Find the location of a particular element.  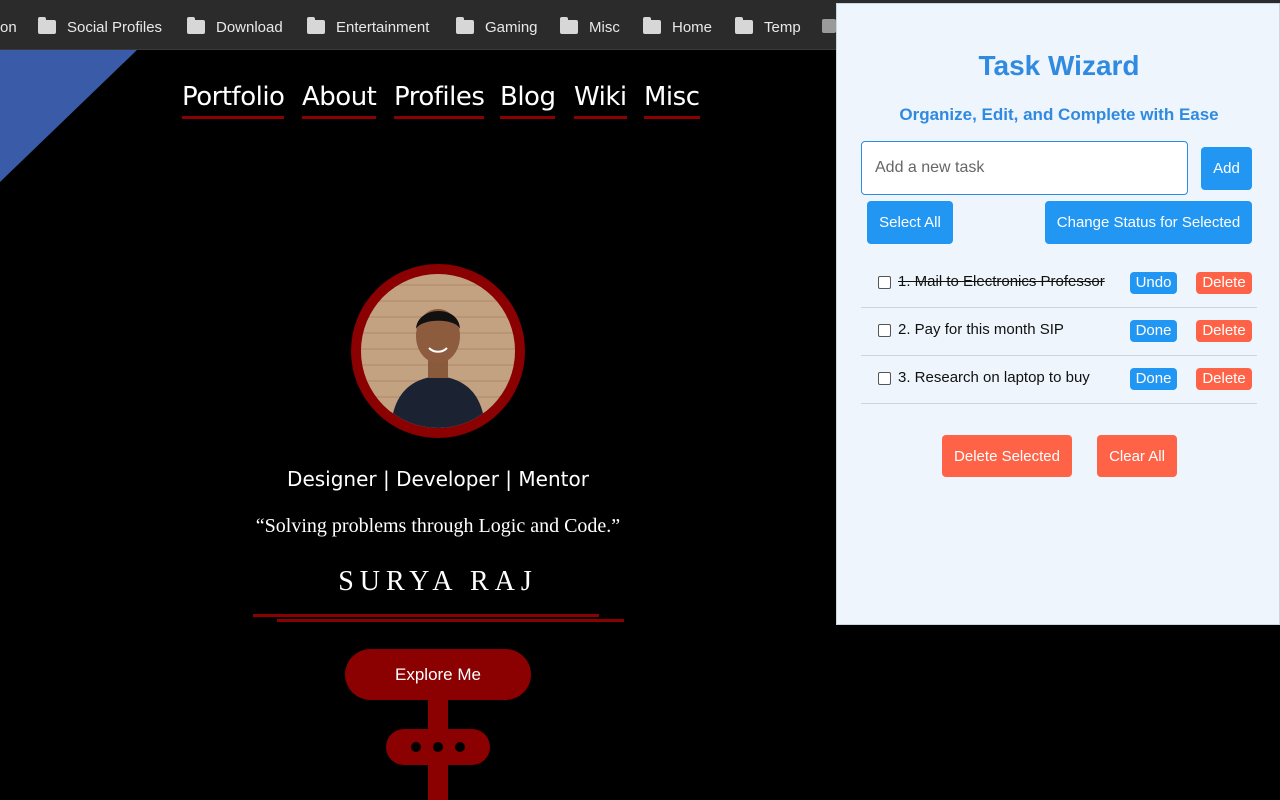

bookmark-label: Temp is located at coordinates (782, 27).